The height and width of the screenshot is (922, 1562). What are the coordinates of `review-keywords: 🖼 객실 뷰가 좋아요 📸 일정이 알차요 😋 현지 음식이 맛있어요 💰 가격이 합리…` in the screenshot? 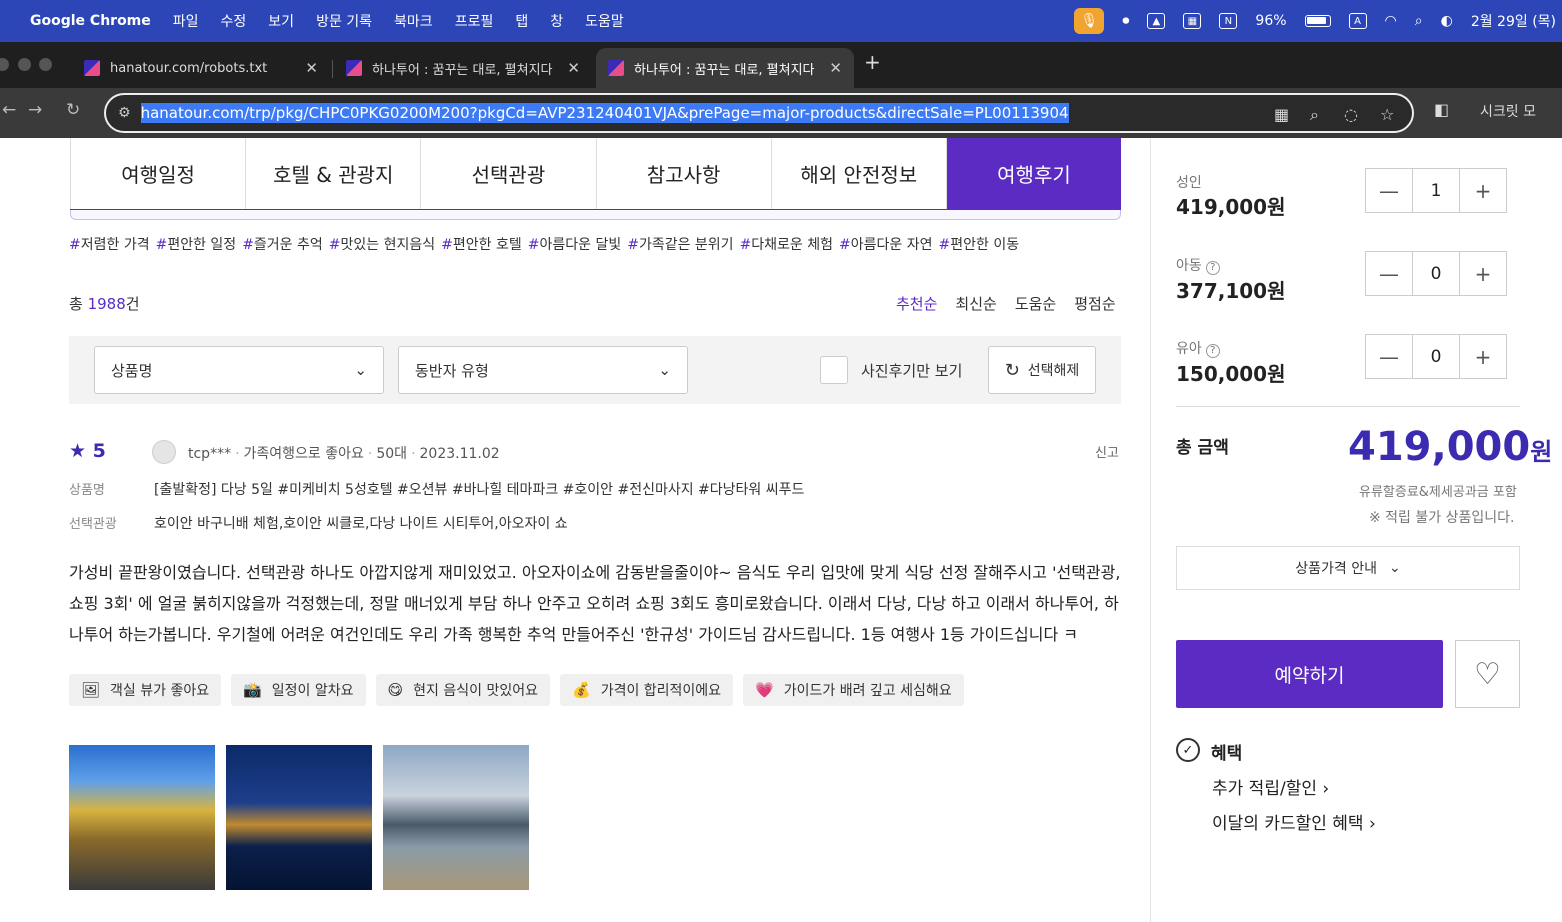 It's located at (516, 690).